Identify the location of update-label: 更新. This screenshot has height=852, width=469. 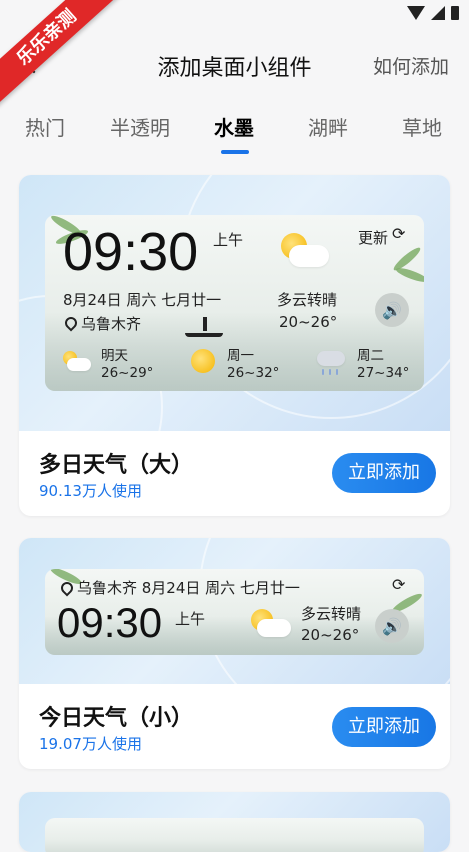
(373, 237).